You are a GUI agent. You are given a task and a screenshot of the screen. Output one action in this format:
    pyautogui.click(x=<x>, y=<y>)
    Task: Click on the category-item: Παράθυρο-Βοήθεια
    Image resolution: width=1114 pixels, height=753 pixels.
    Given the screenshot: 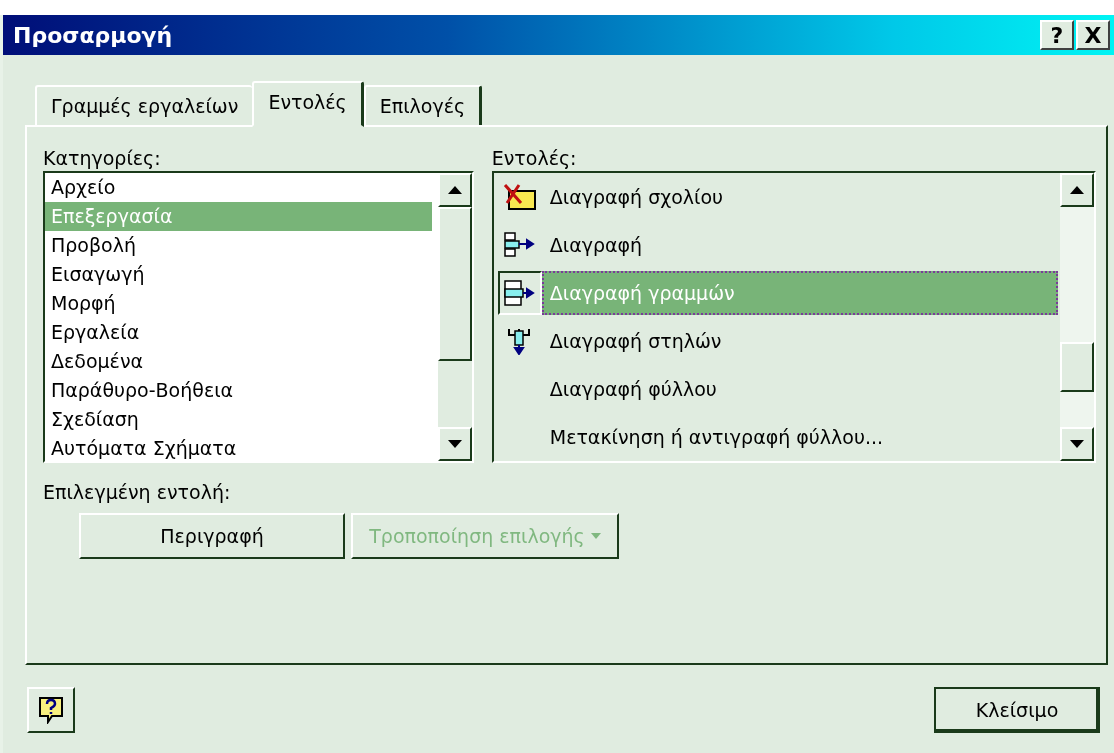 What is the action you would take?
    pyautogui.click(x=238, y=390)
    